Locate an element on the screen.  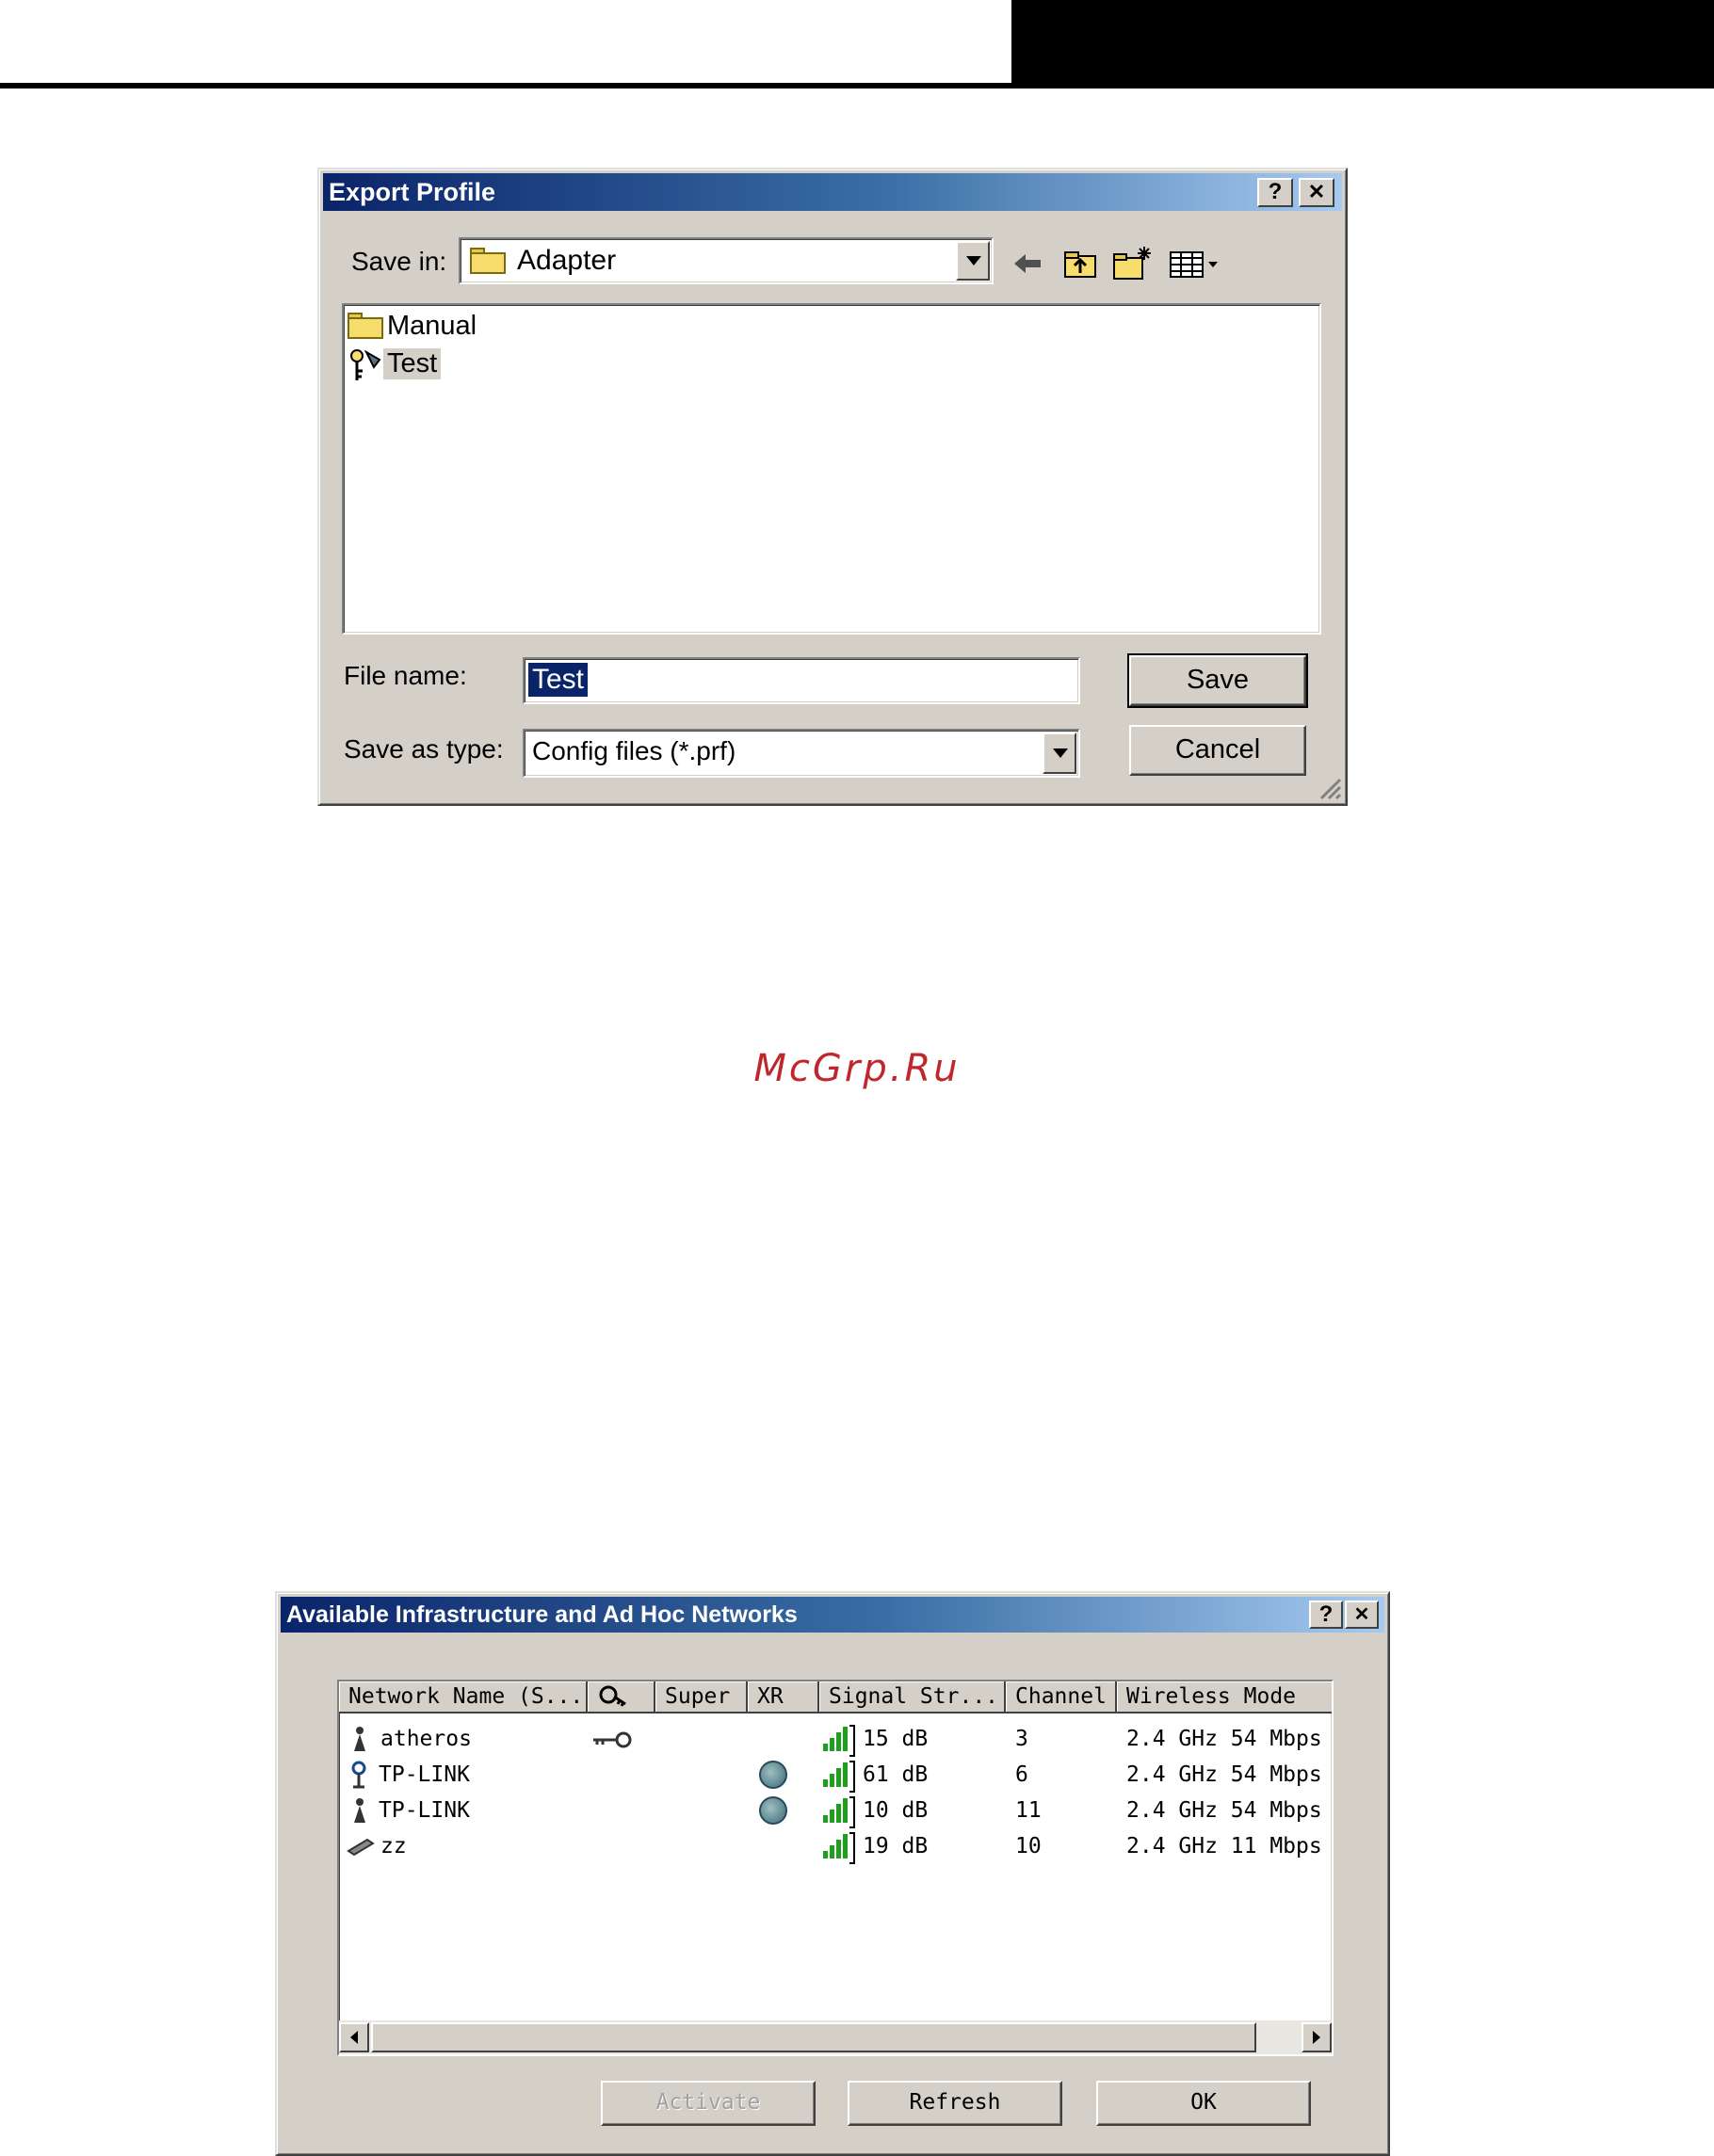
column-wireless-mode: Wireless Mode is located at coordinates (1224, 1697).